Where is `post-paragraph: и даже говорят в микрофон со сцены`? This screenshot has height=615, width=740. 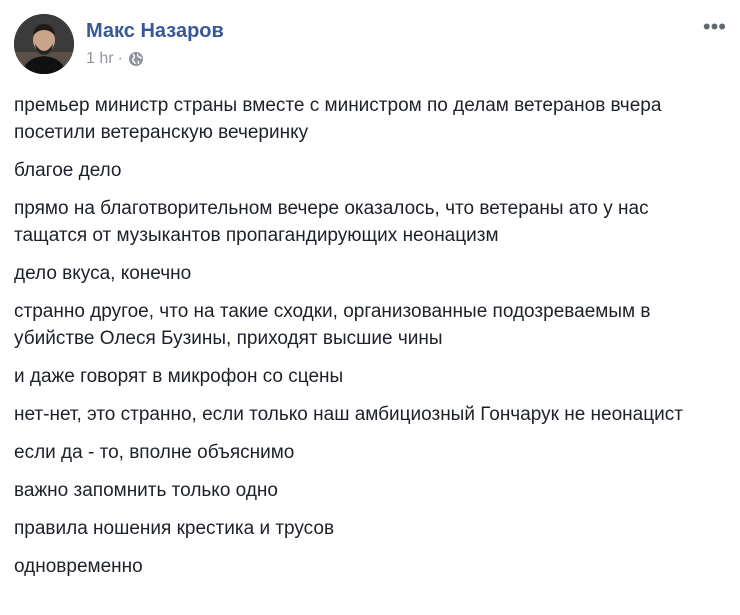 post-paragraph: и даже говорят в микрофон со сцены is located at coordinates (179, 376).